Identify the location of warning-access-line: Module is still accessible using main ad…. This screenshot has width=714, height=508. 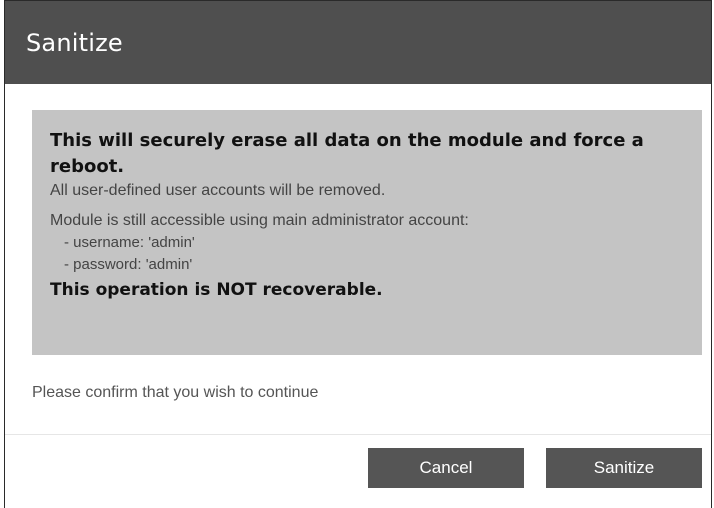
(259, 220).